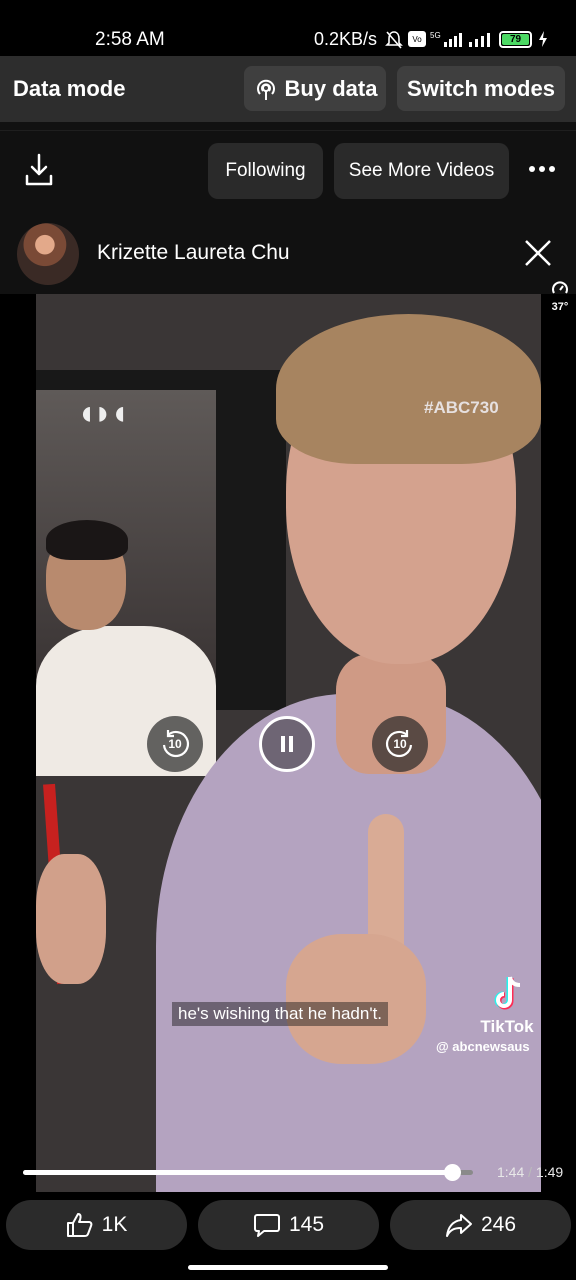 This screenshot has height=1280, width=576. Describe the element at coordinates (79, 1225) in the screenshot. I see `thumbs-up-icon` at that location.